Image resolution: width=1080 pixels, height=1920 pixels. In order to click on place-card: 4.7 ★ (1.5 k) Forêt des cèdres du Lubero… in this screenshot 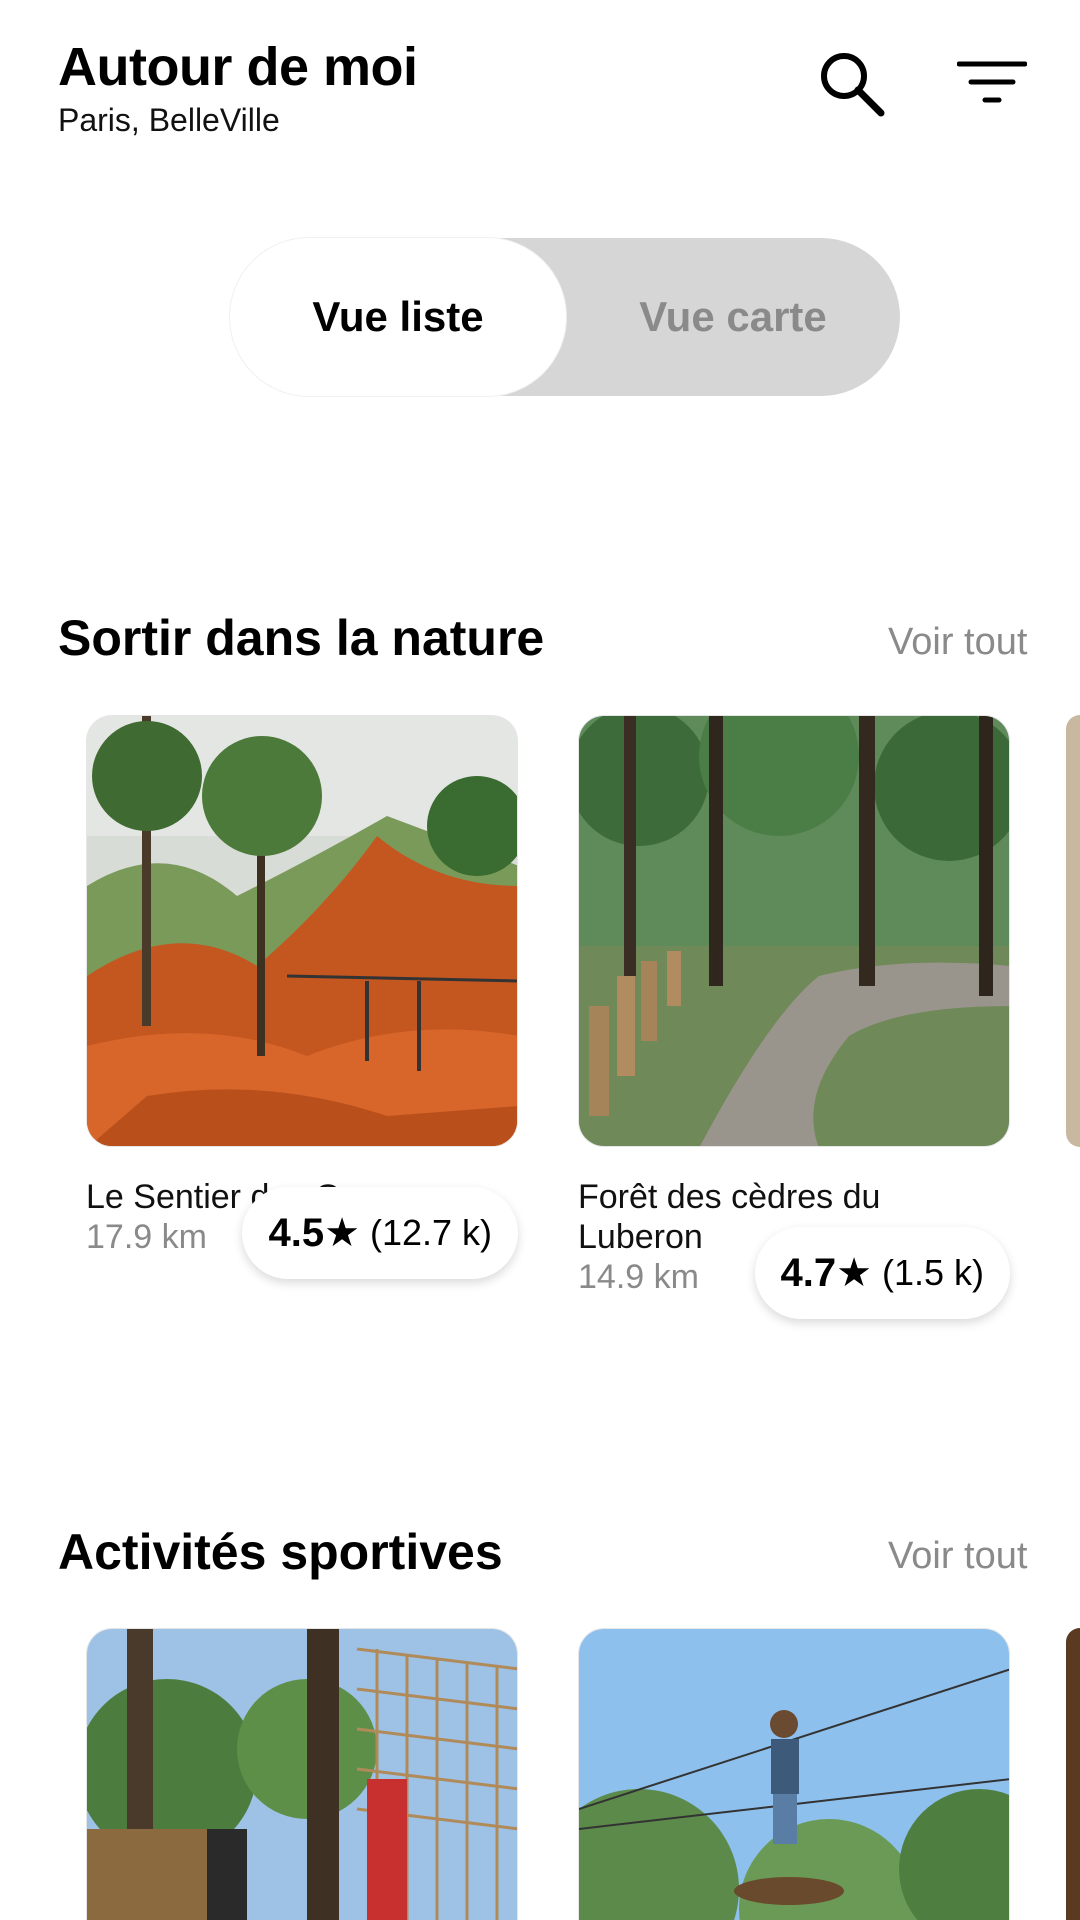, I will do `click(794, 1017)`.